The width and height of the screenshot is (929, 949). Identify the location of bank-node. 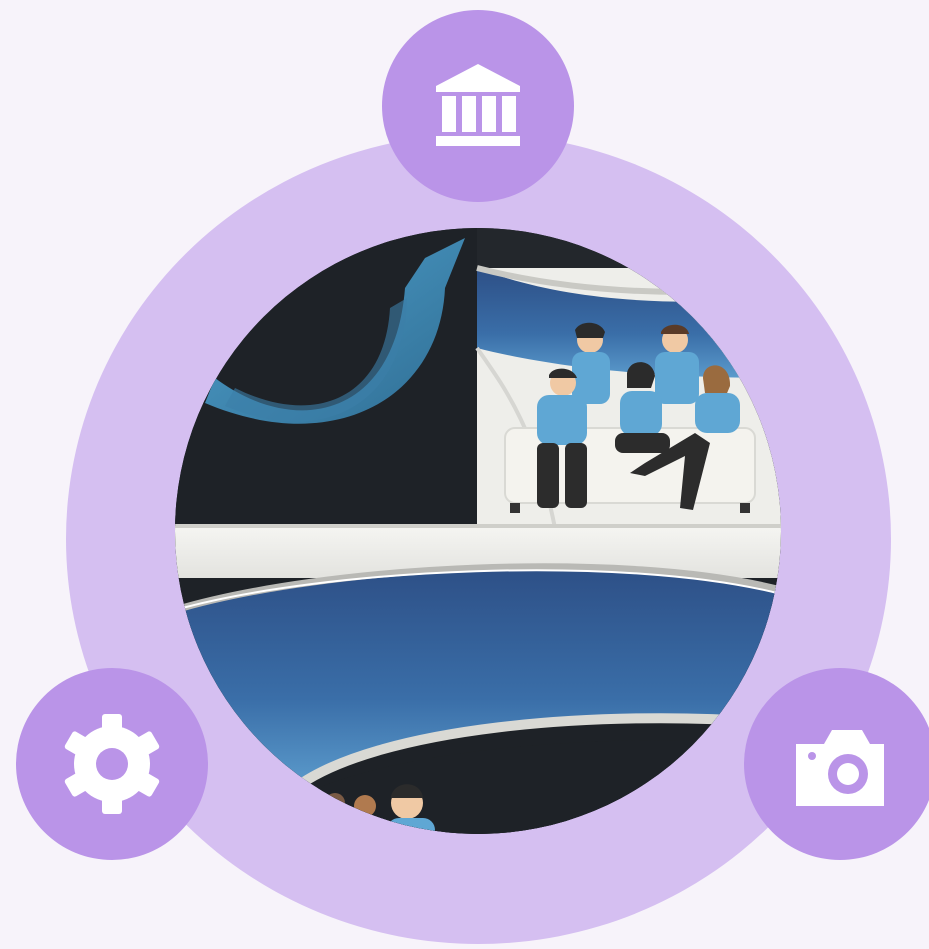
(478, 106).